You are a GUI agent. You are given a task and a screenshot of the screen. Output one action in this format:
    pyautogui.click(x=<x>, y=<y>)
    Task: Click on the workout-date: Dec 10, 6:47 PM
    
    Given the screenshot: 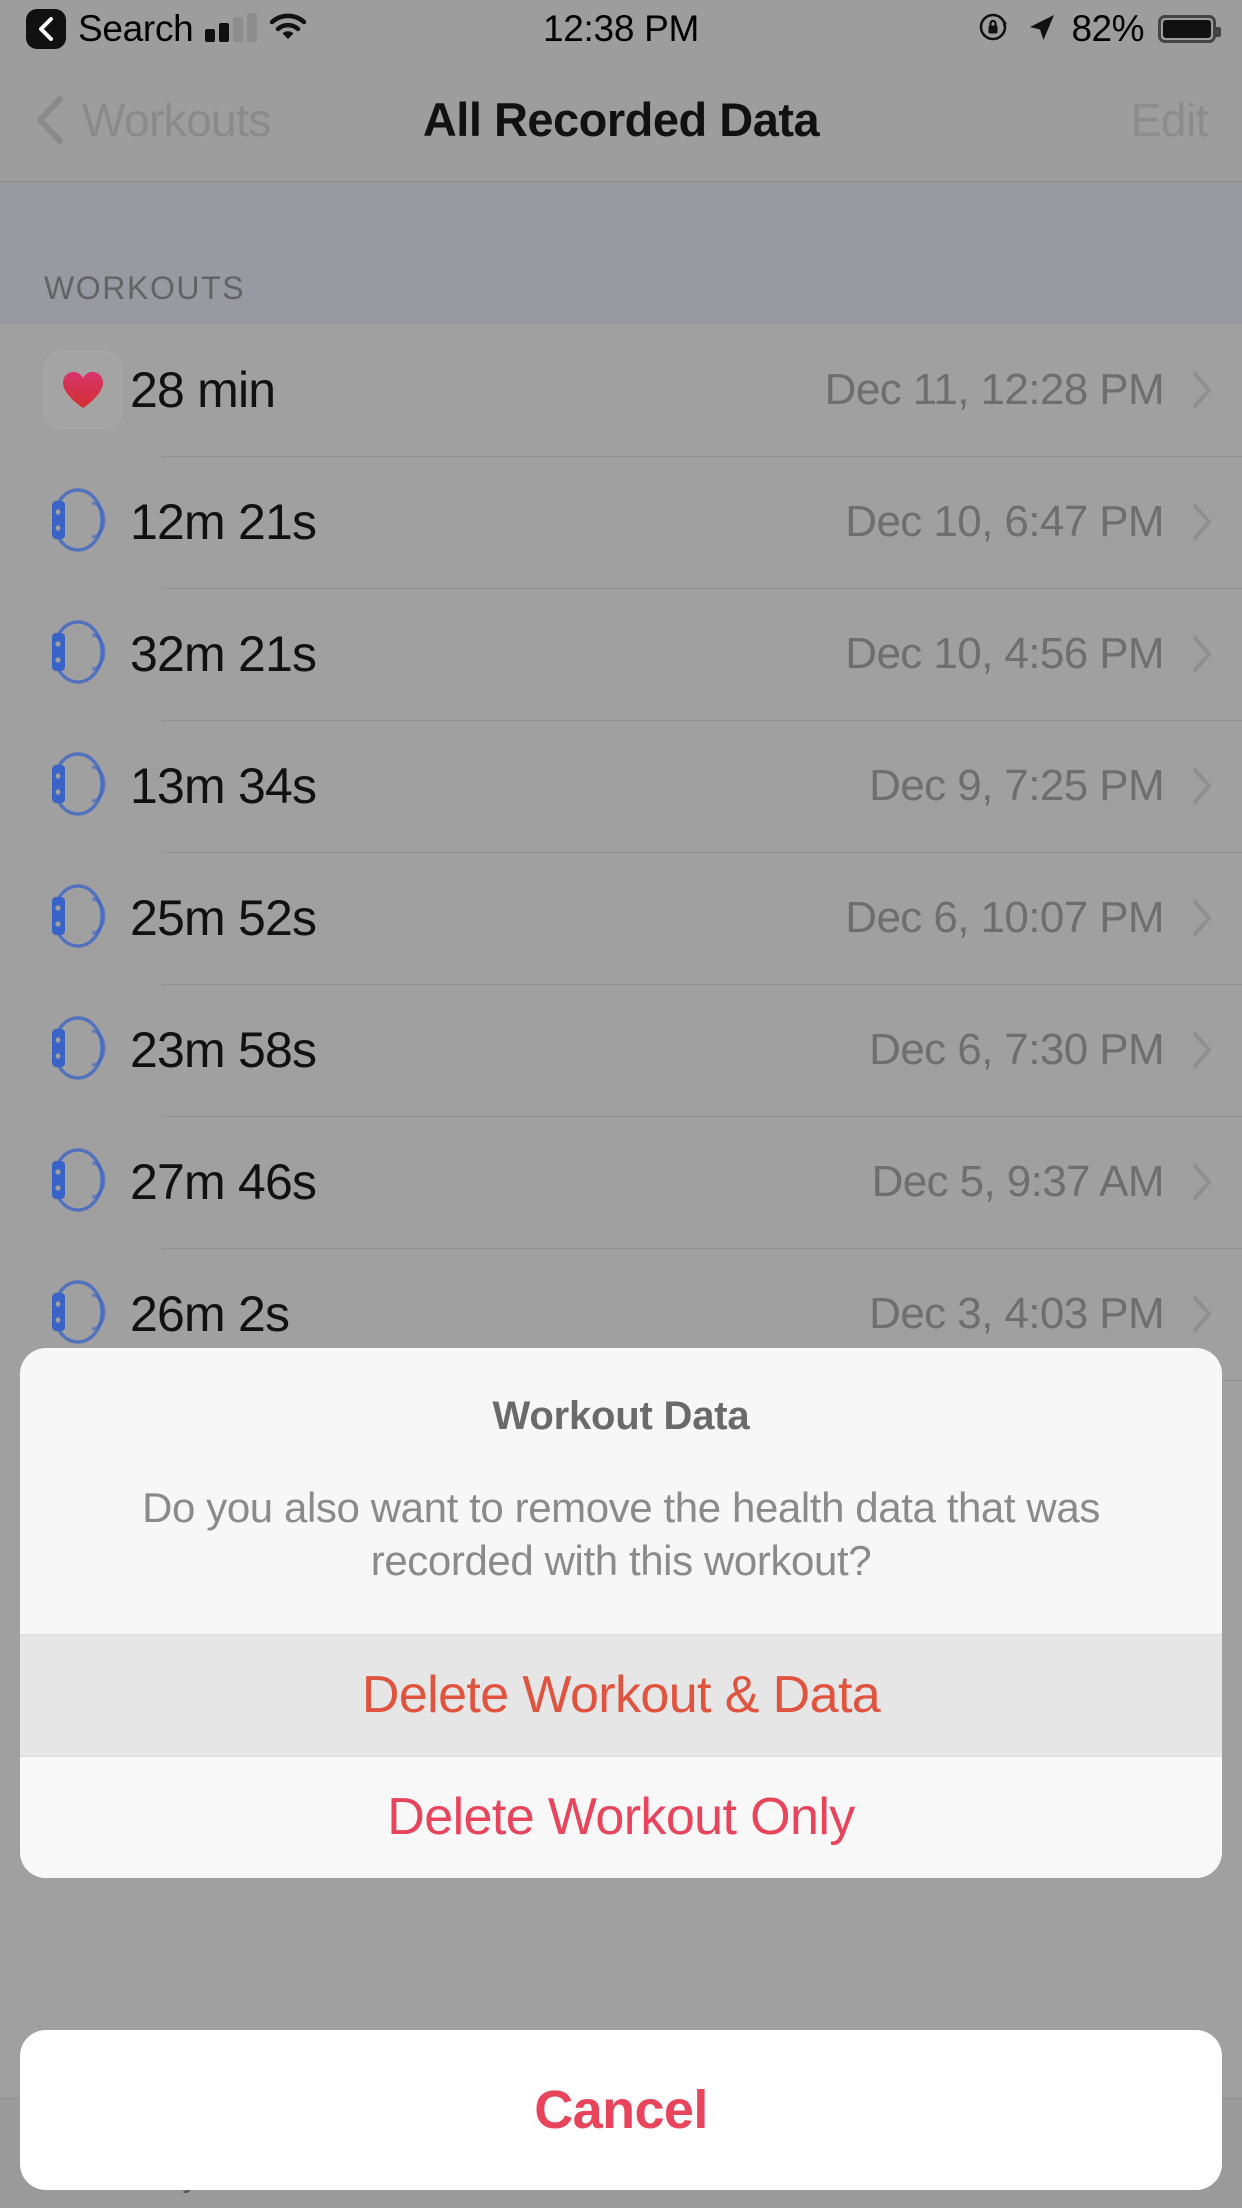 What is the action you would take?
    pyautogui.click(x=1004, y=521)
    